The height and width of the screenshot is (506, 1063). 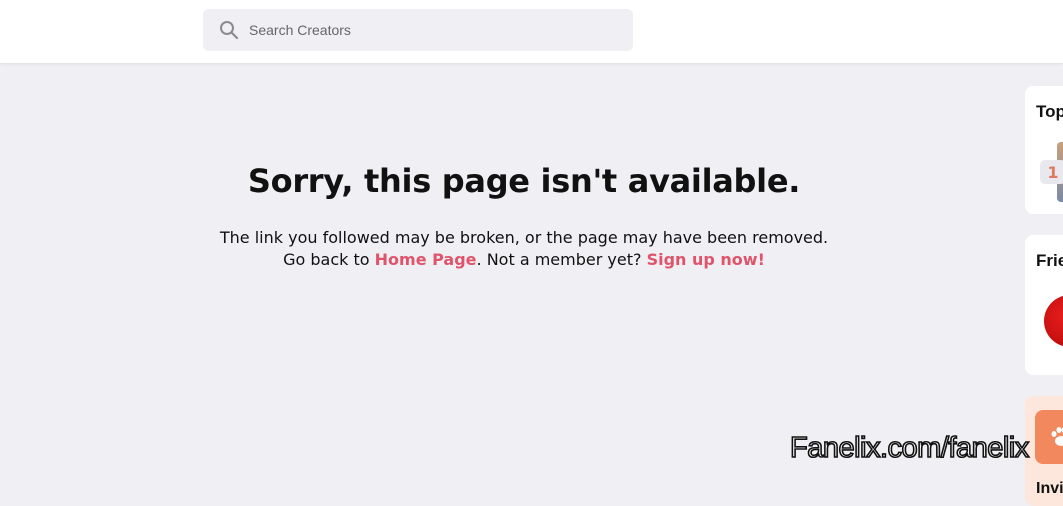 I want to click on invite-card: Invi, so click(x=1044, y=451).